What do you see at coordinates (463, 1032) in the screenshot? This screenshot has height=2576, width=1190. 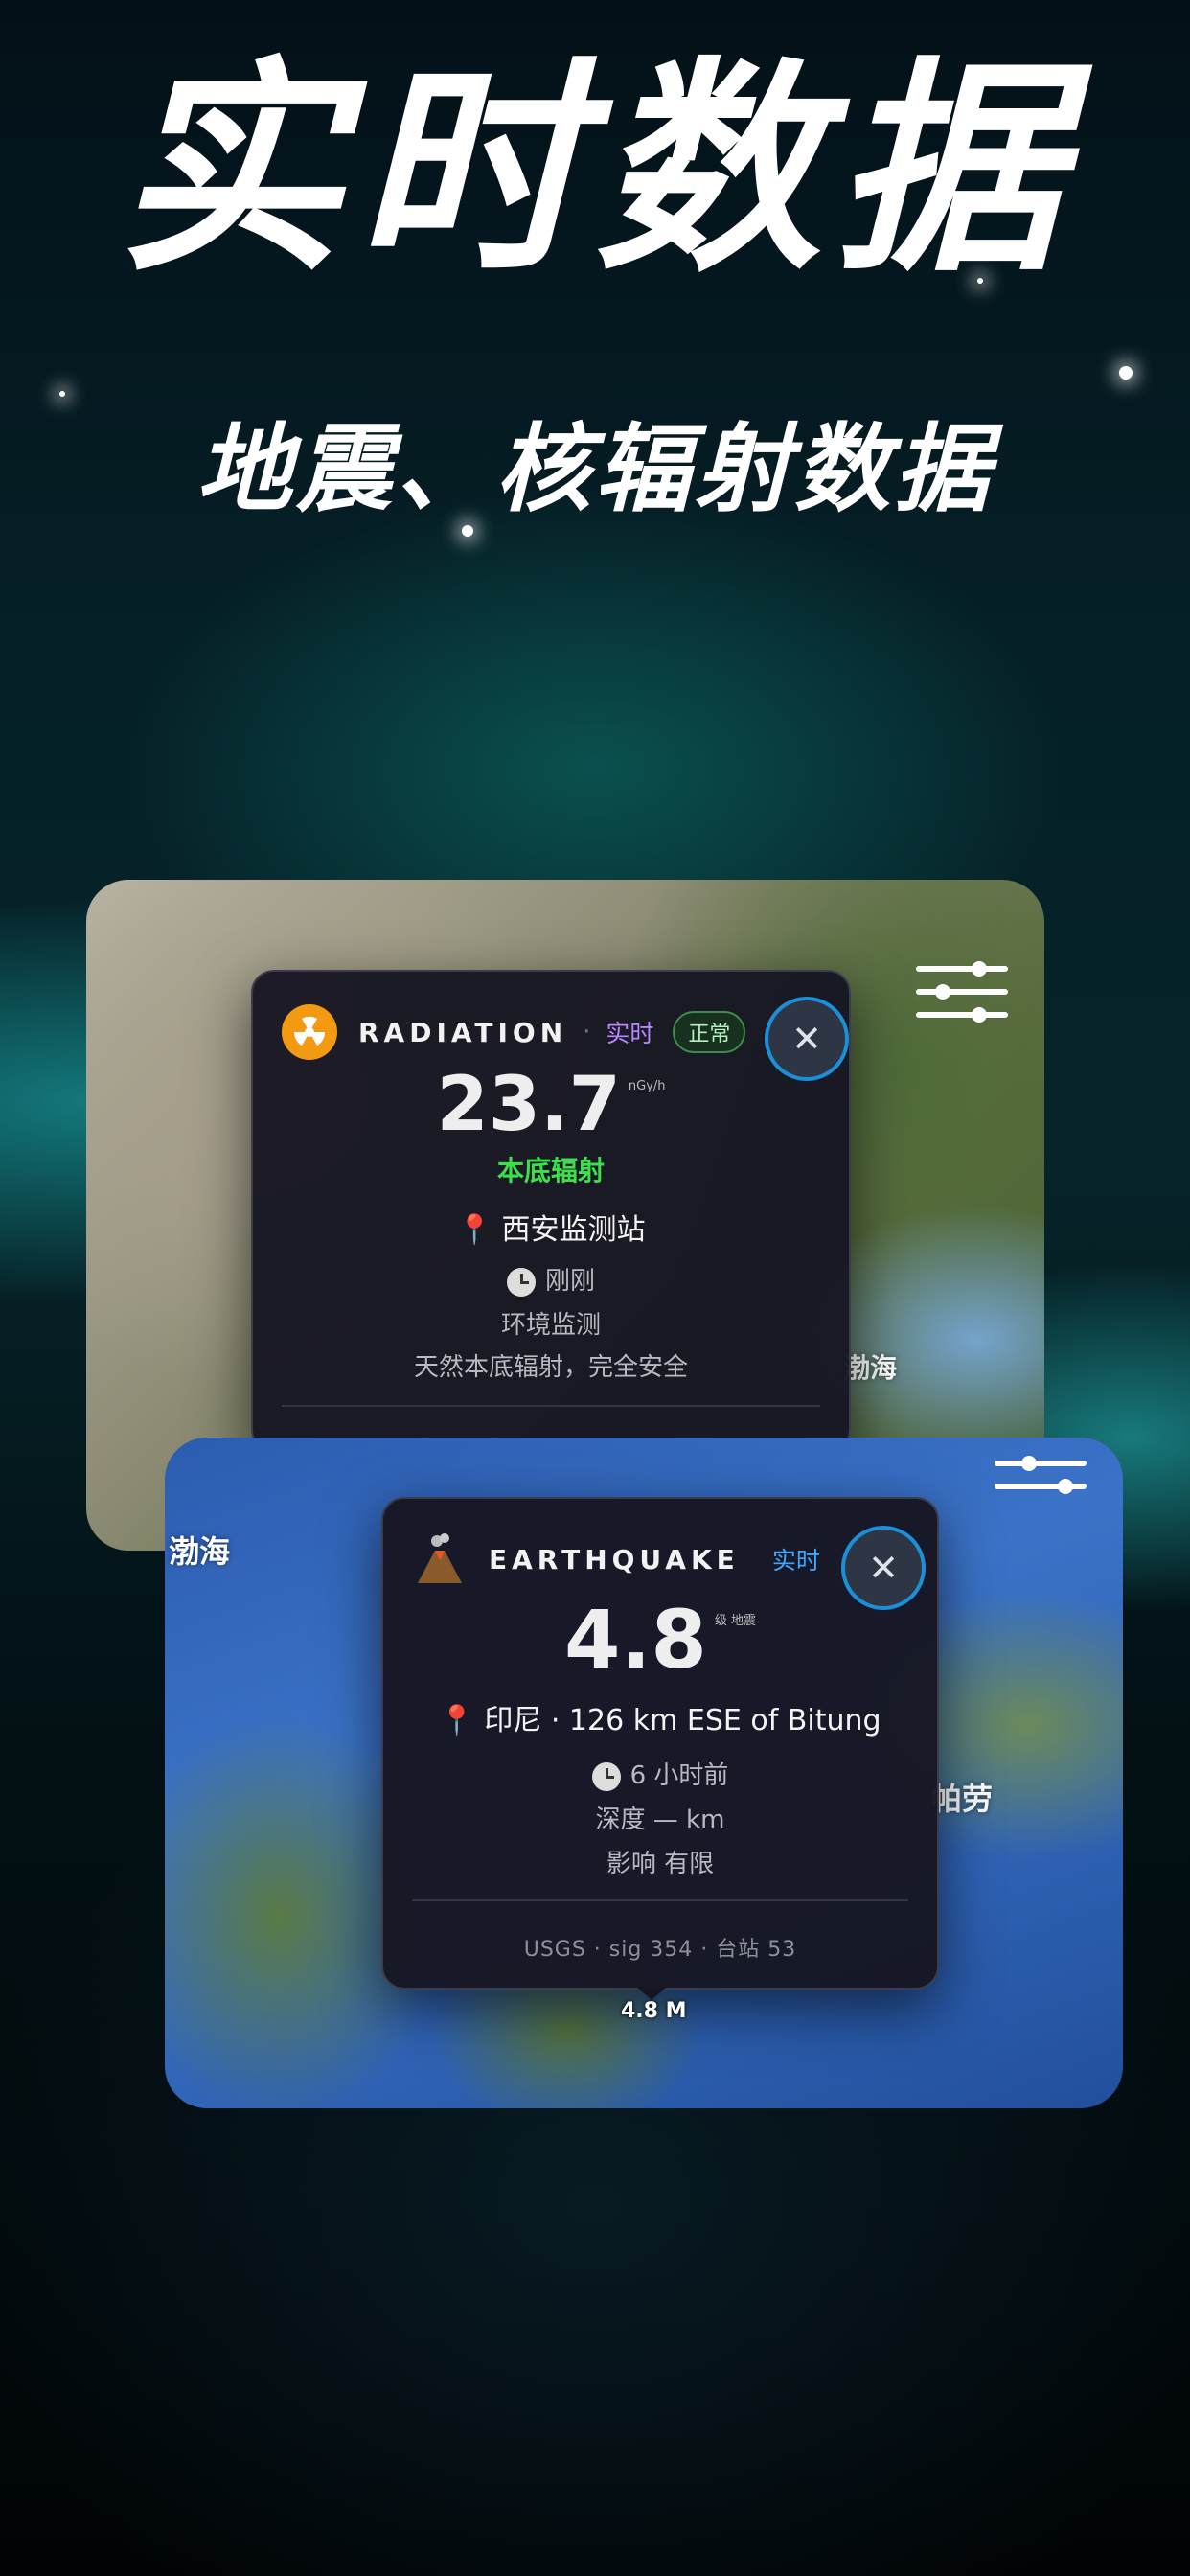 I see `card-kind: RADIATION` at bounding box center [463, 1032].